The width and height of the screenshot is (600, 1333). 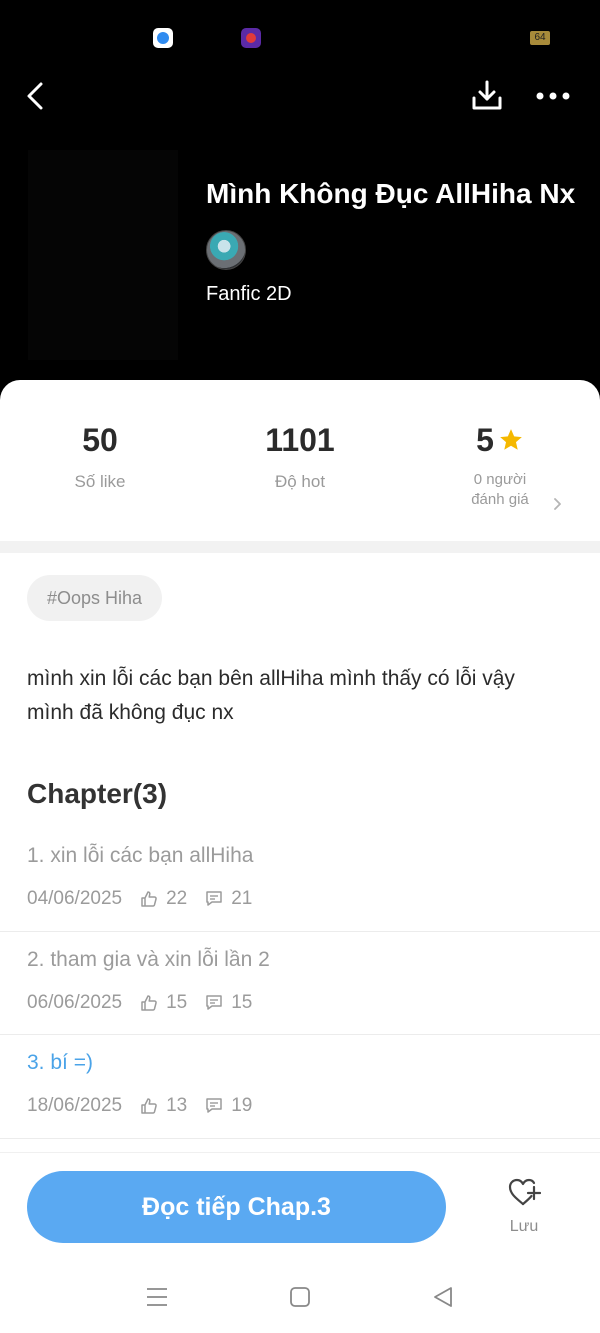 What do you see at coordinates (100, 440) in the screenshot?
I see `likes-count: 50` at bounding box center [100, 440].